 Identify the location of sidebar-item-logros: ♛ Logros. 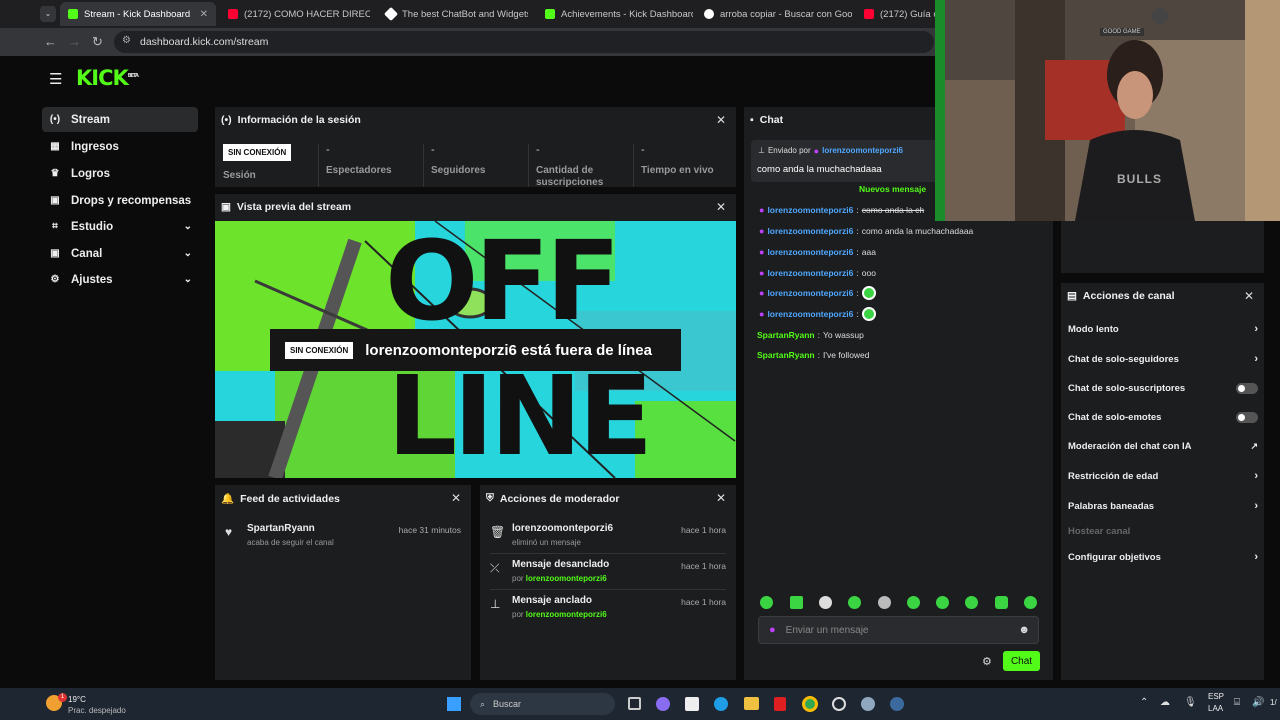
(120, 173).